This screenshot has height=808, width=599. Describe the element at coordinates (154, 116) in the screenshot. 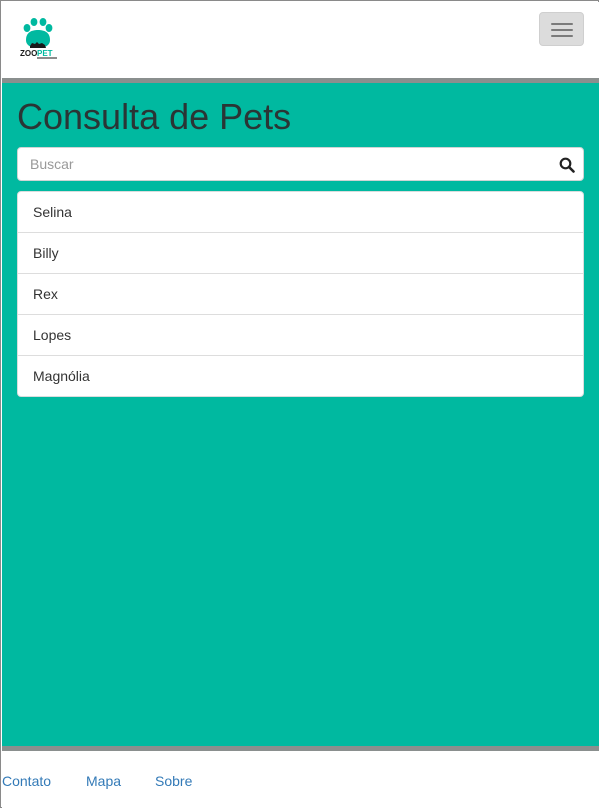

I see `page-title: Consulta de Pets` at that location.